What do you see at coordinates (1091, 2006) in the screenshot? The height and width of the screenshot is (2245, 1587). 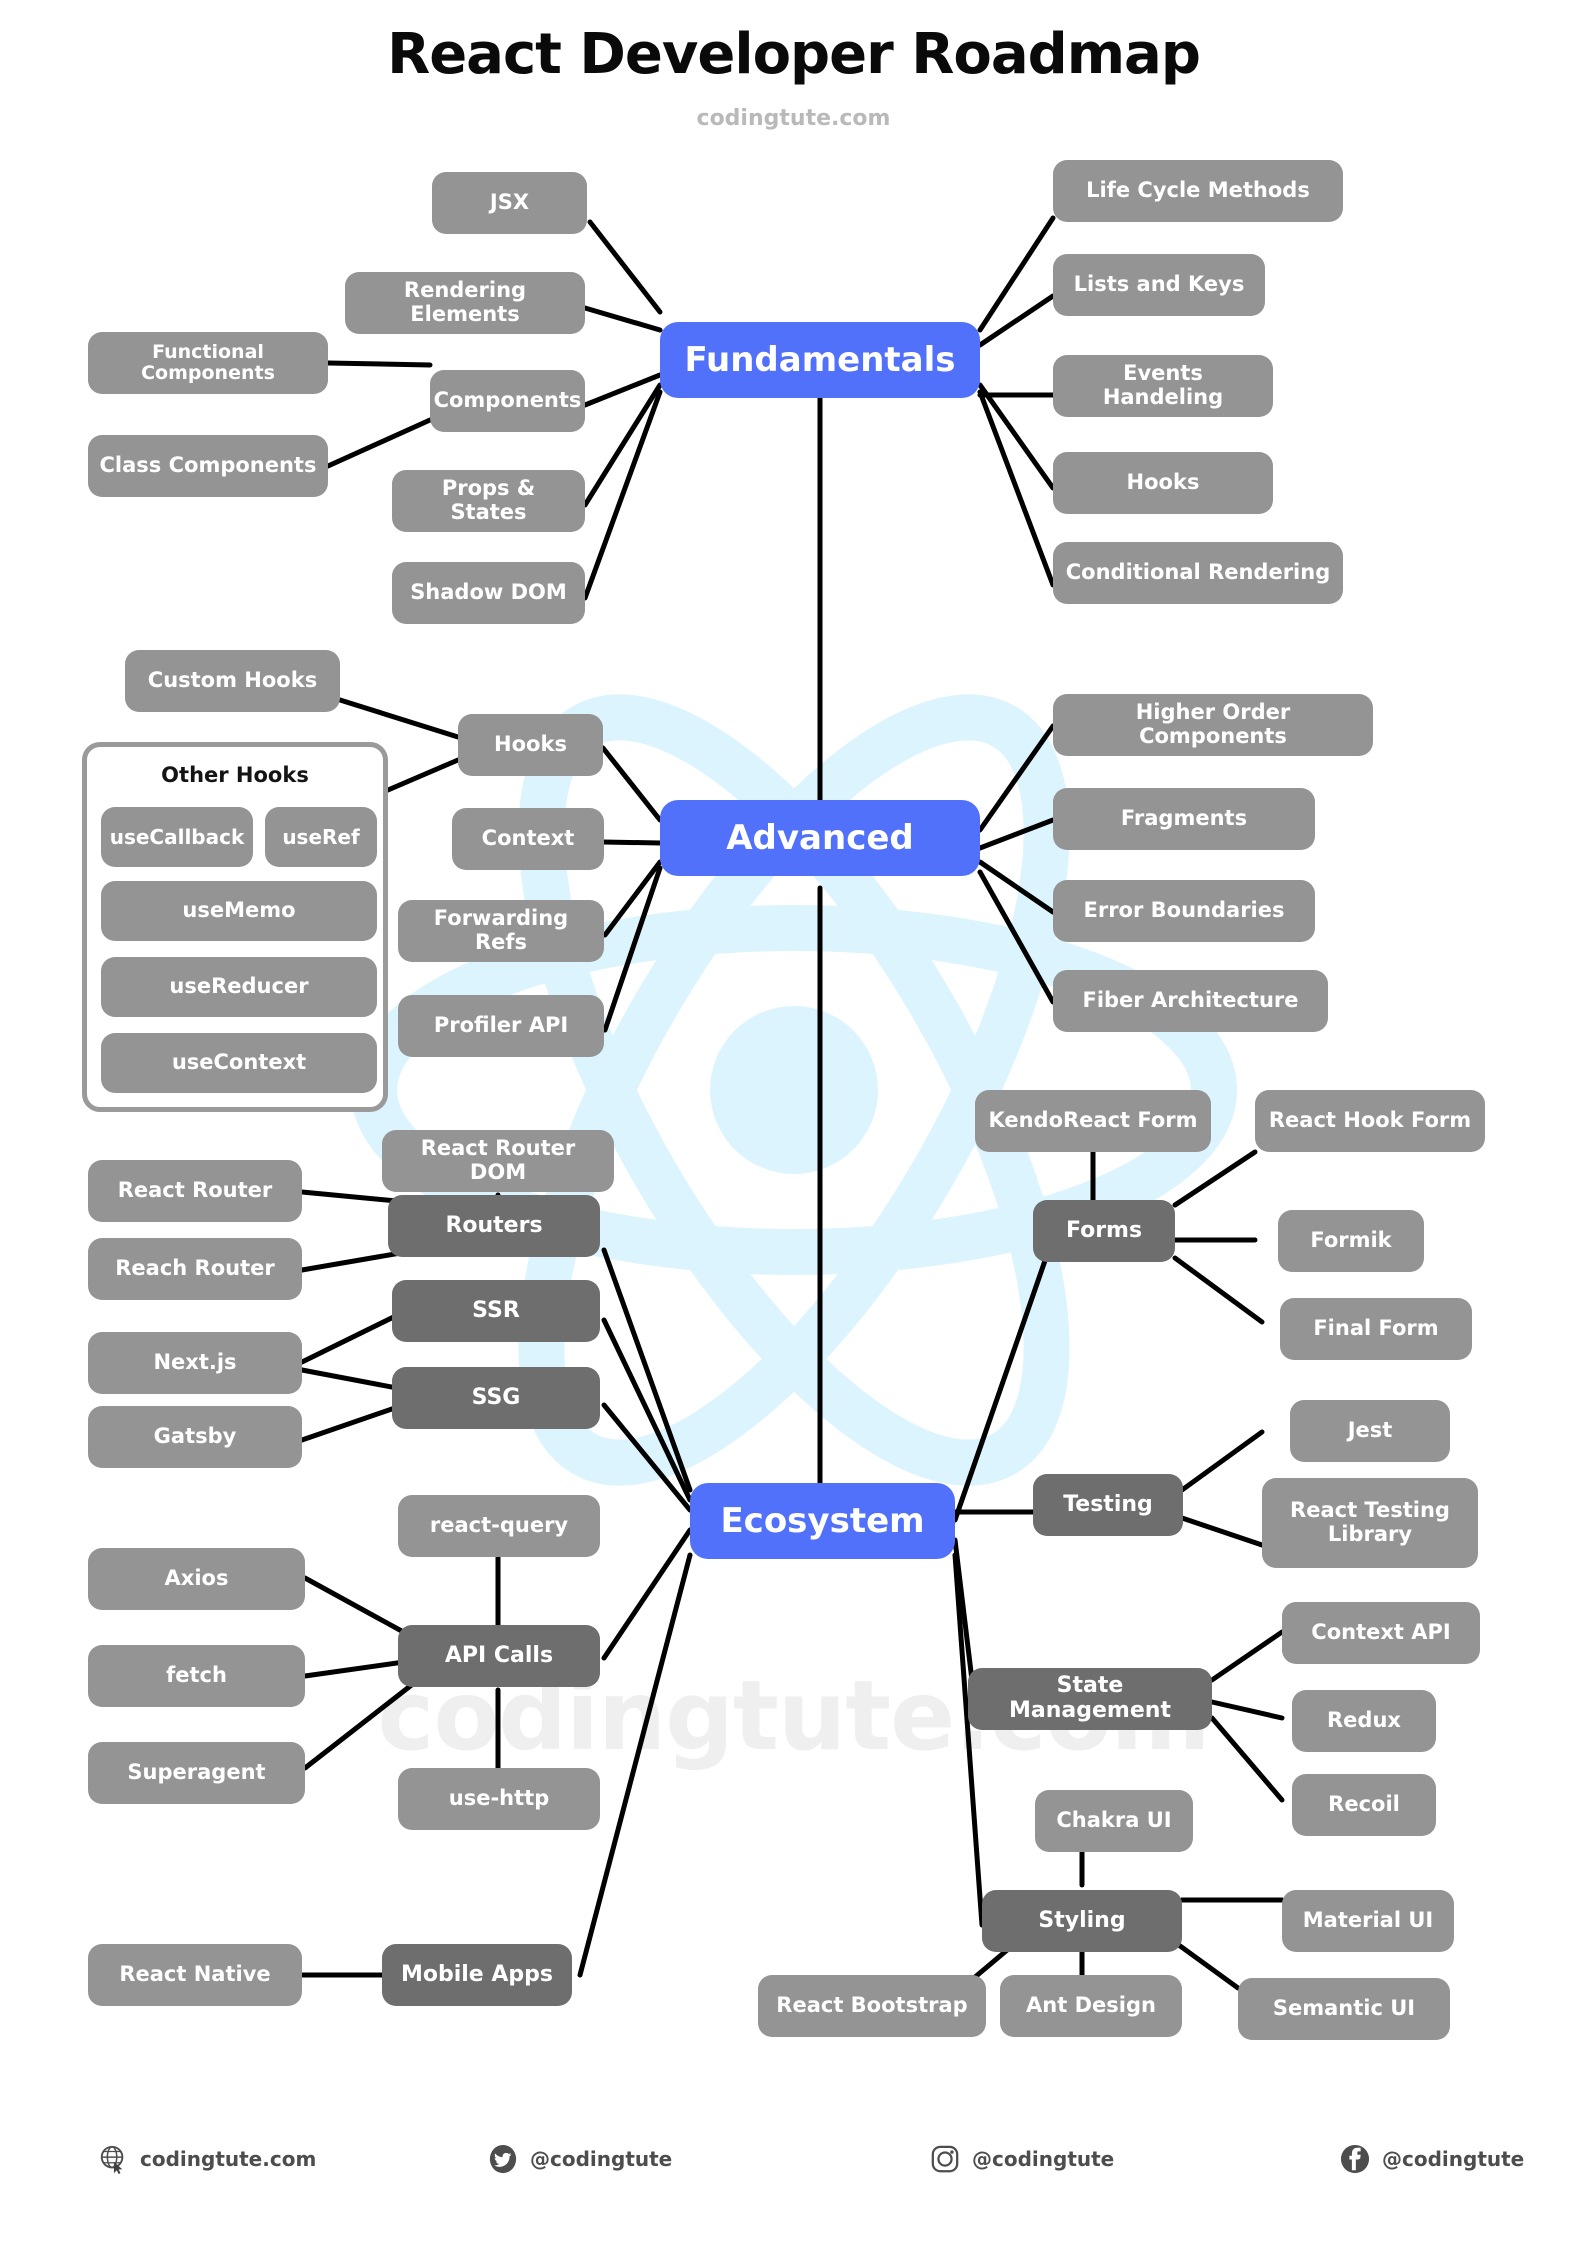 I see `node-ant-design: Ant Design` at bounding box center [1091, 2006].